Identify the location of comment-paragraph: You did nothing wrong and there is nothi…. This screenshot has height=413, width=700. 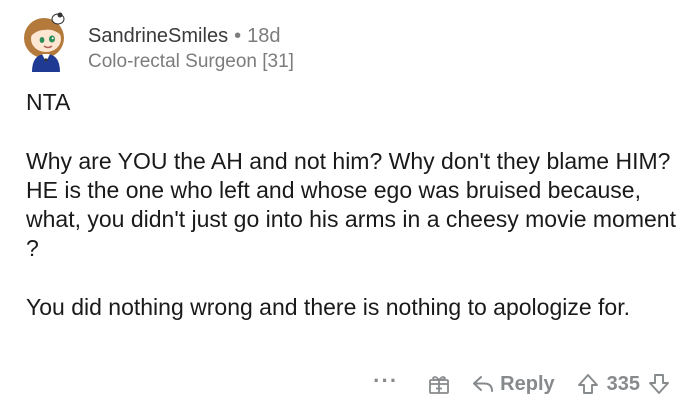
(328, 307).